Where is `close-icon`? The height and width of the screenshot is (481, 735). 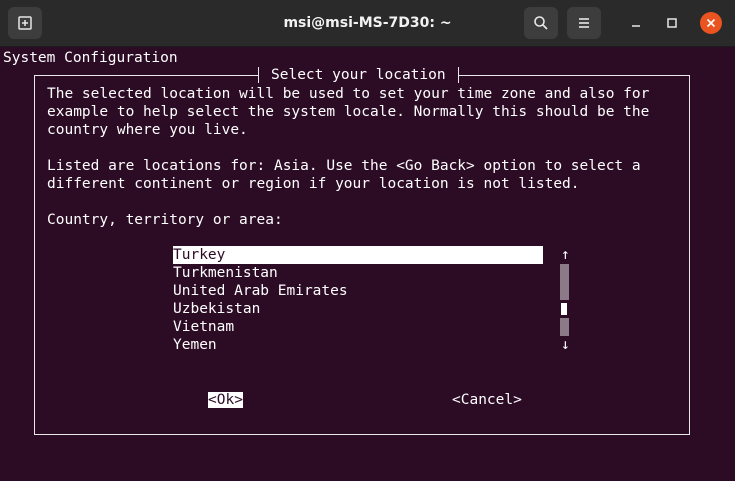 close-icon is located at coordinates (711, 23).